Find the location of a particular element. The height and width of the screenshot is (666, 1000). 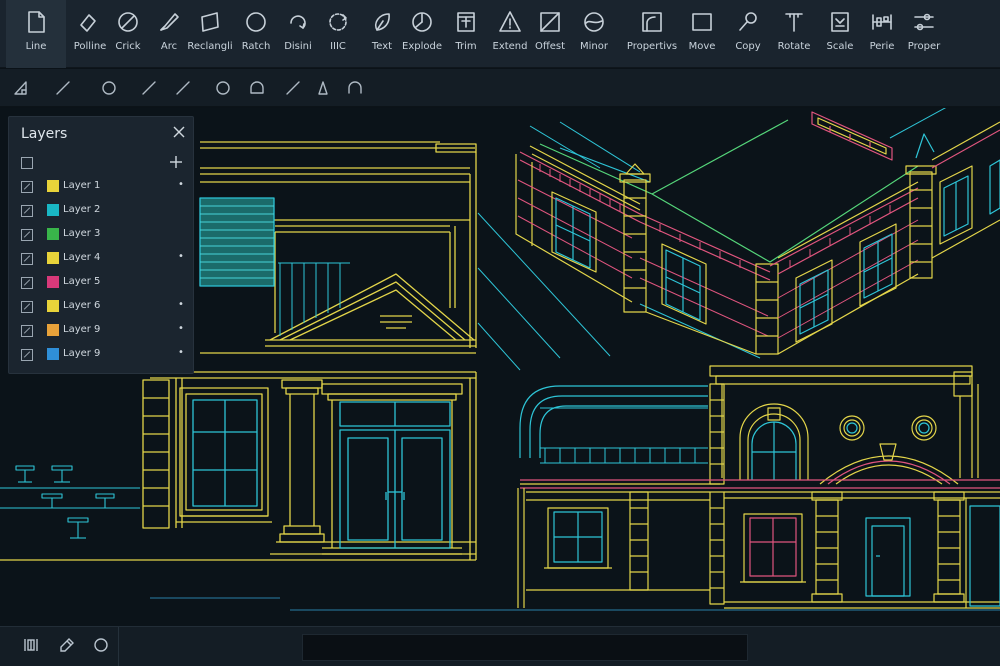

command-line-input is located at coordinates (525, 647).